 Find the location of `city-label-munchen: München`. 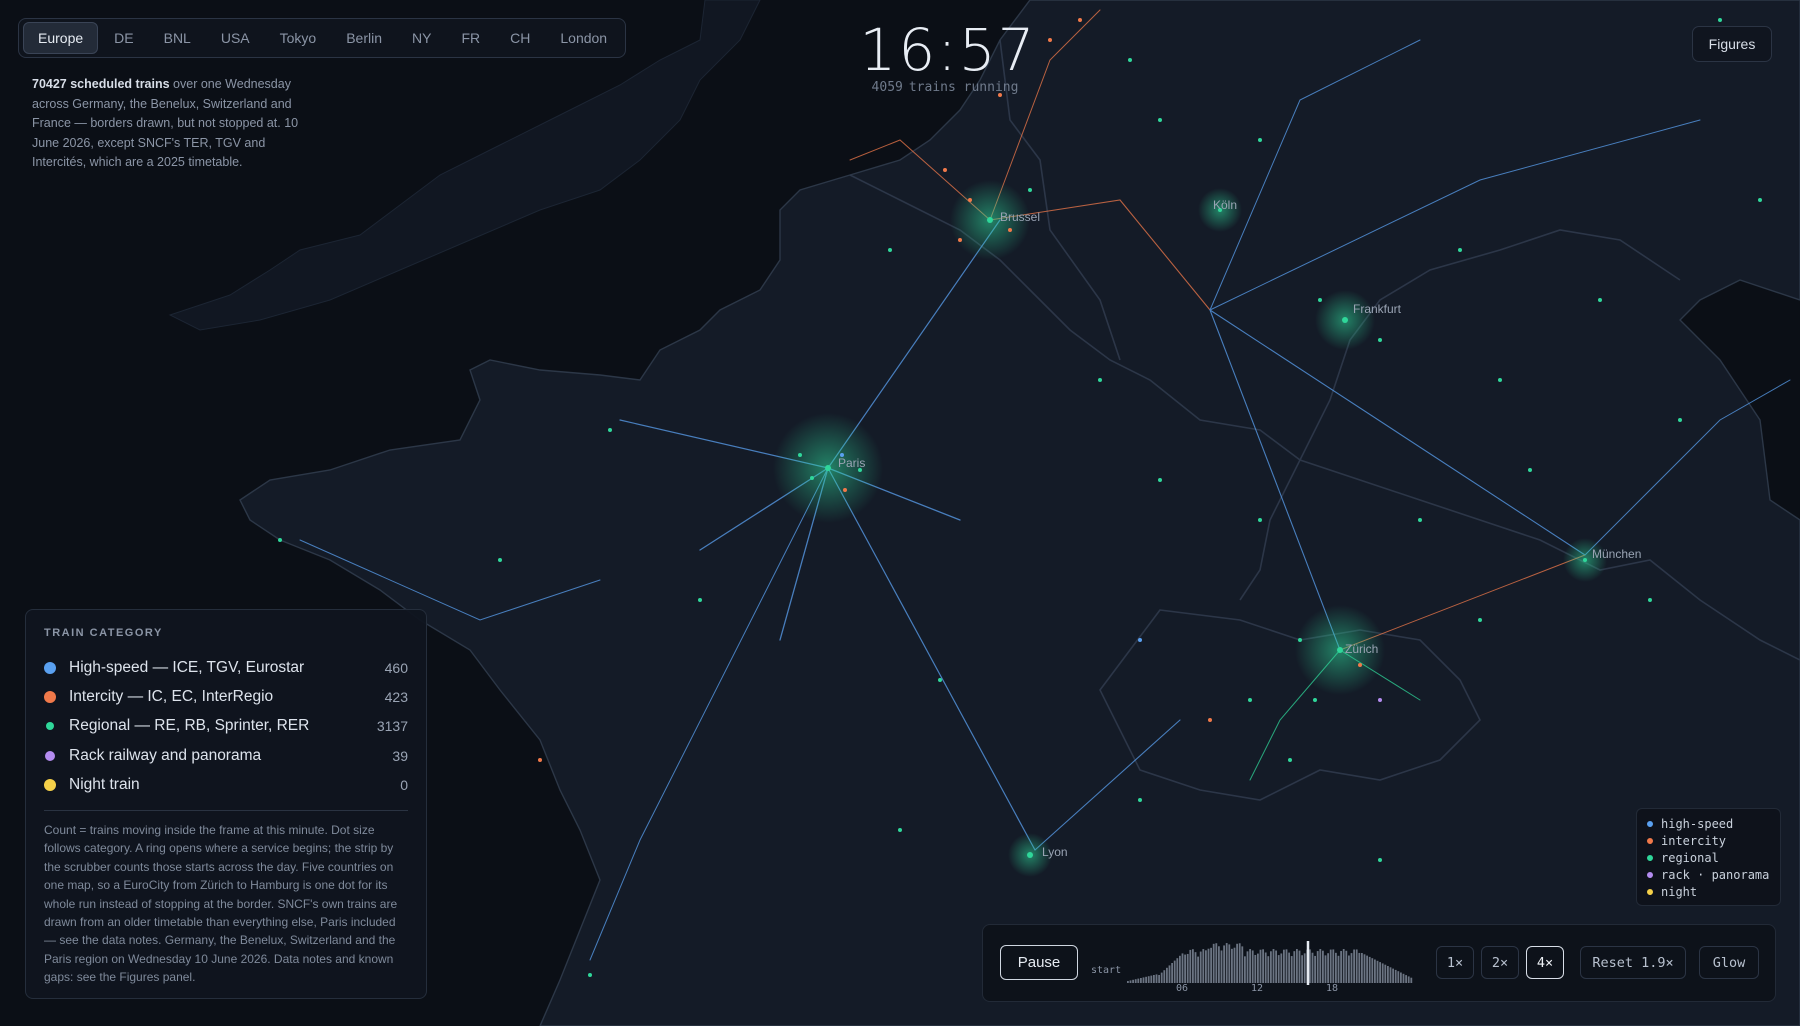

city-label-munchen: München is located at coordinates (1616, 554).